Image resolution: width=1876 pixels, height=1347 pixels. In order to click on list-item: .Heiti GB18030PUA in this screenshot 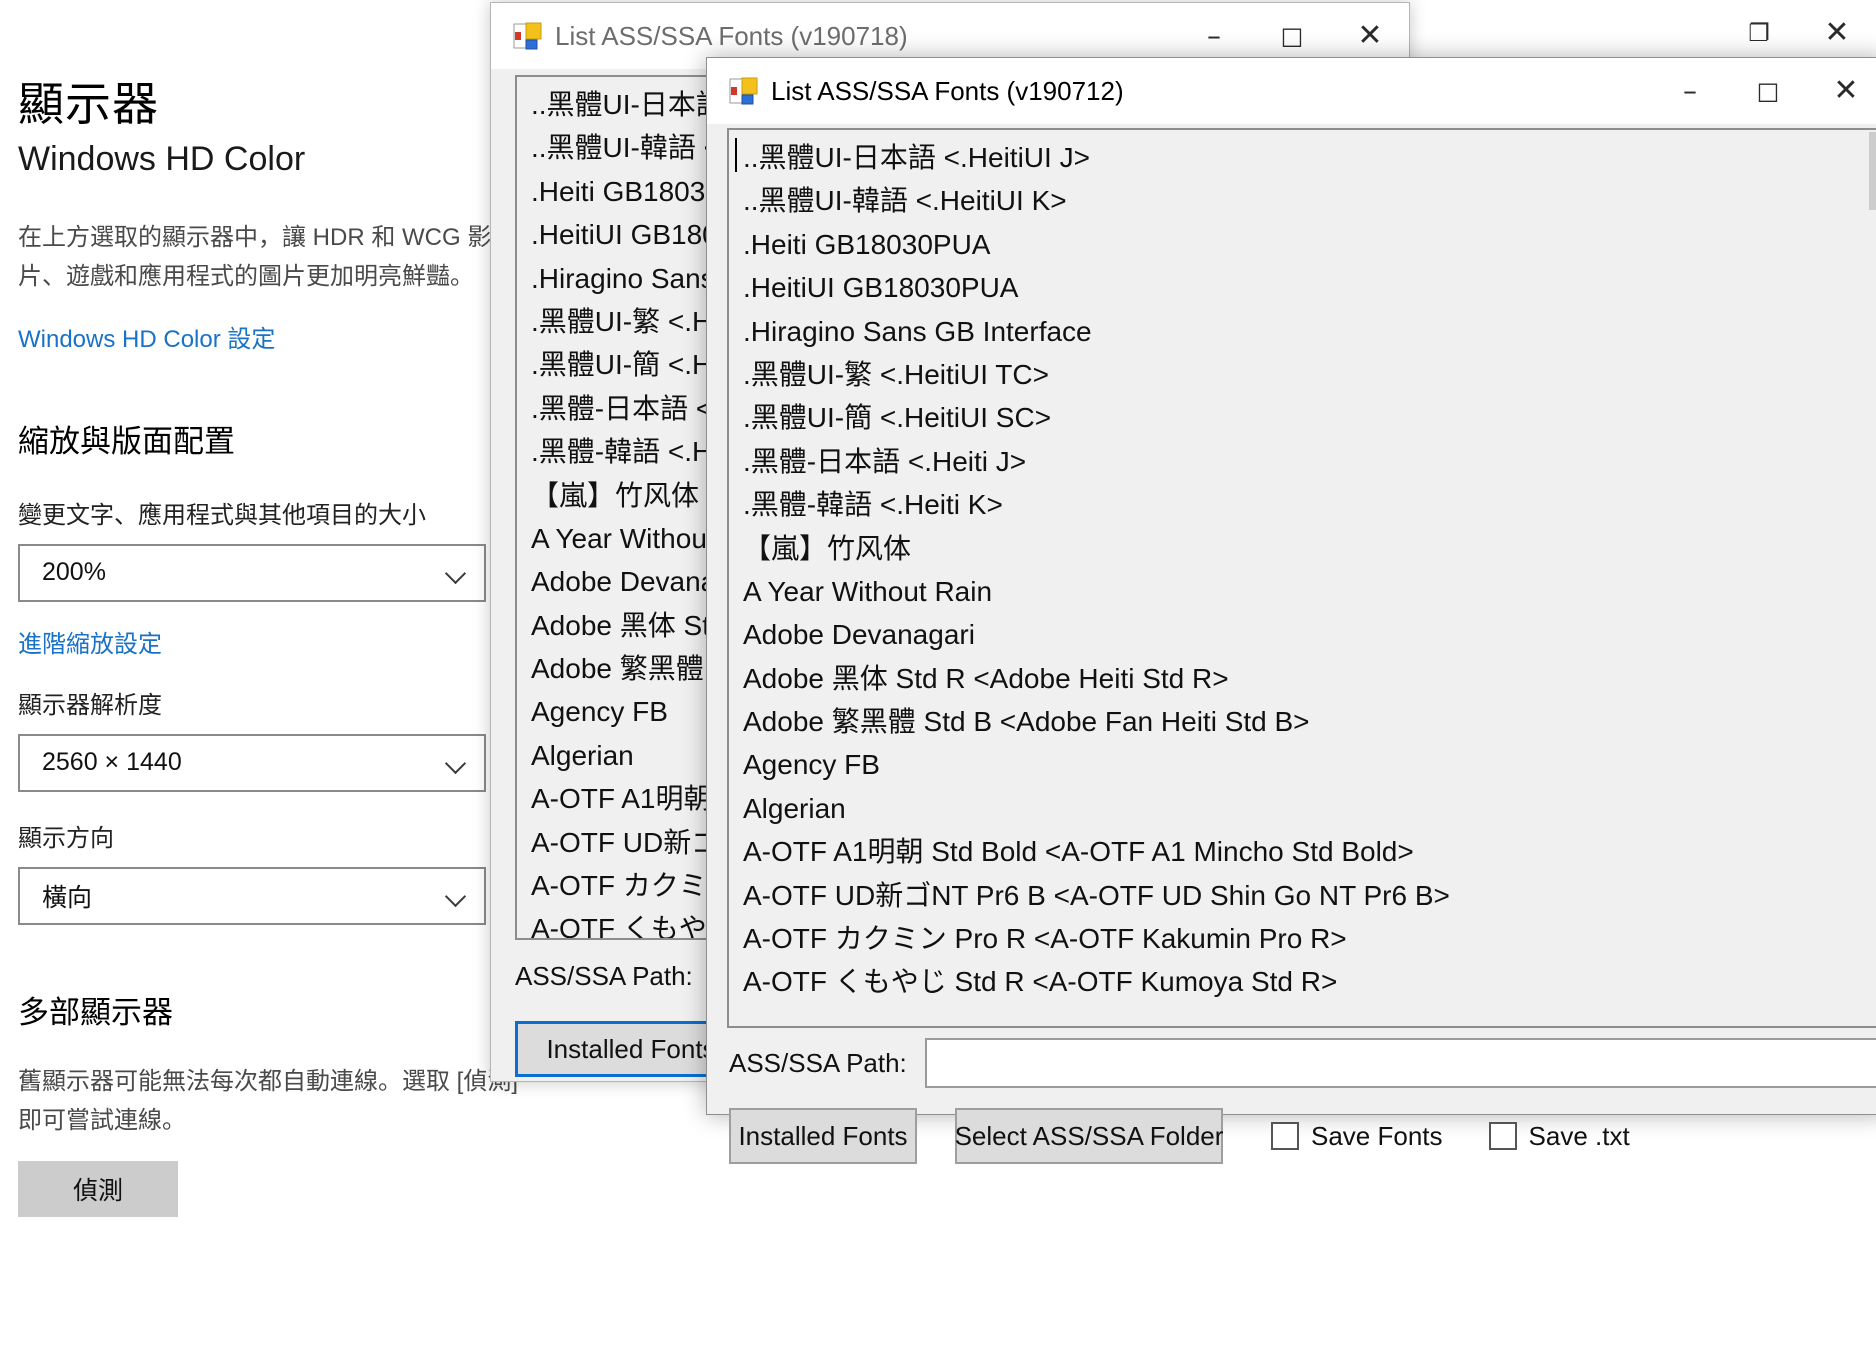, I will do `click(1302, 244)`.